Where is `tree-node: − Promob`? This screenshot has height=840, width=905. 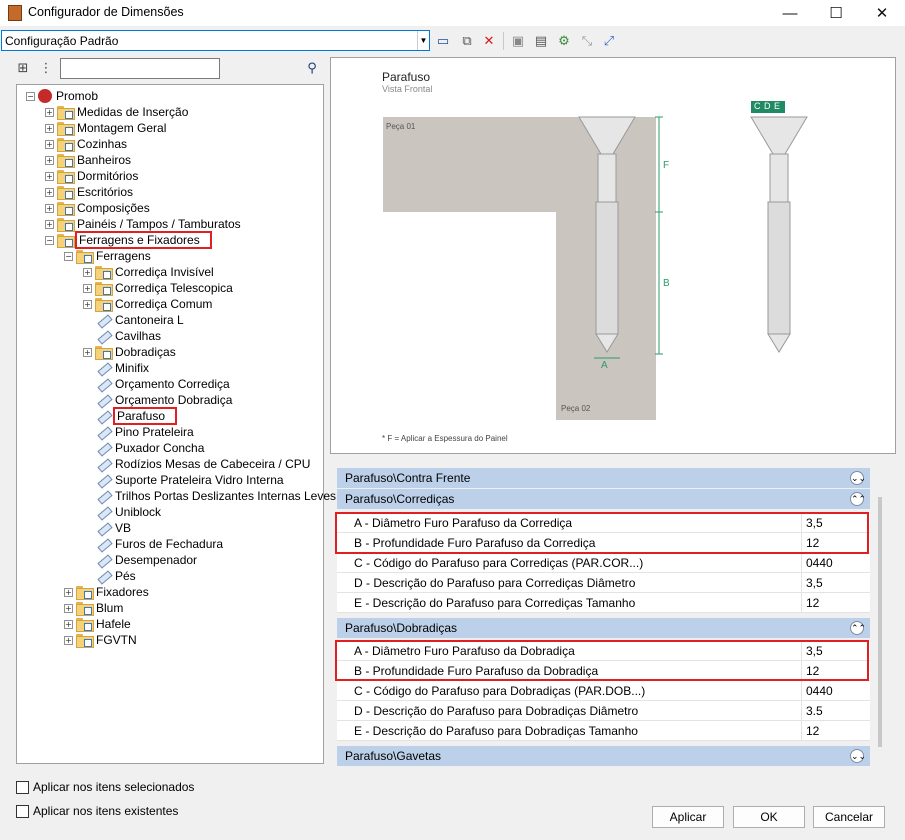
tree-node: − Promob is located at coordinates (62, 96).